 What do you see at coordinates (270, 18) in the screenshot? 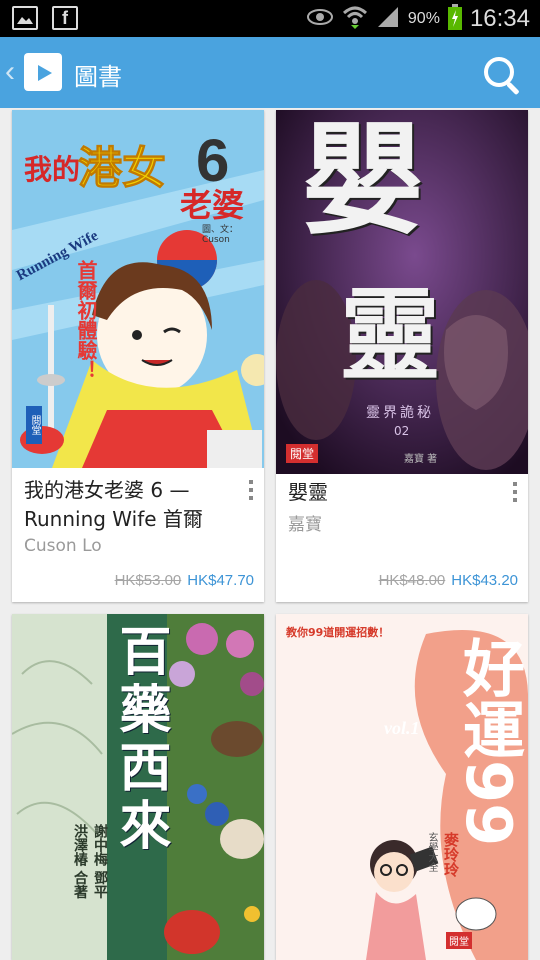
I see `status-bar: f 90% 16:34` at bounding box center [270, 18].